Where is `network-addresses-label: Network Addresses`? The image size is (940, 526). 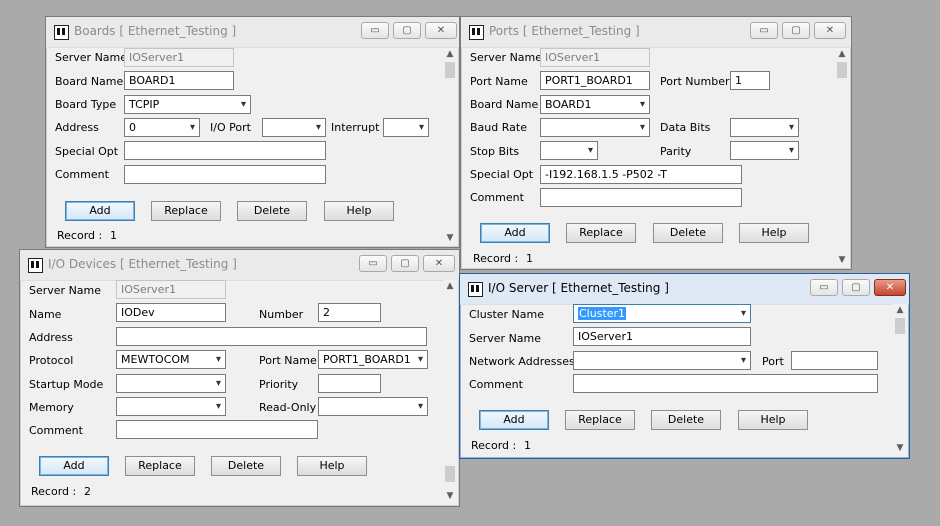
network-addresses-label: Network Addresses is located at coordinates (522, 361).